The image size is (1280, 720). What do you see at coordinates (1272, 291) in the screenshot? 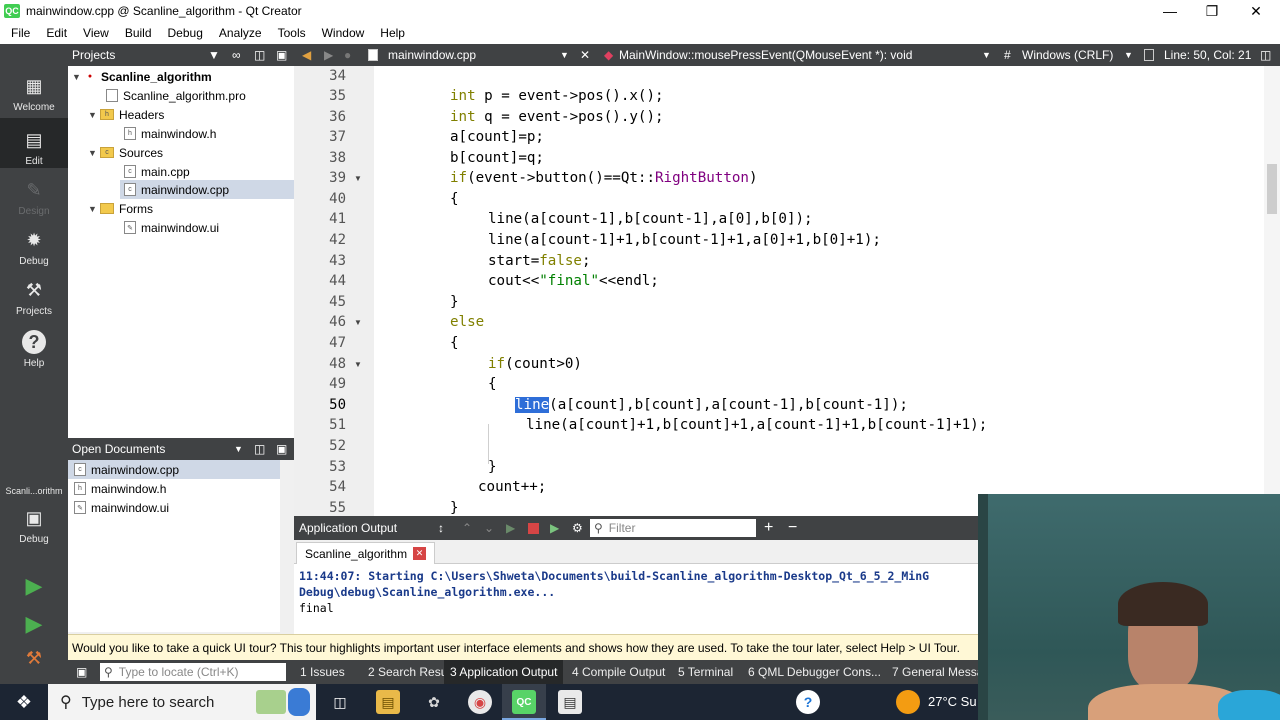
I see `editor-scrollbar` at bounding box center [1272, 291].